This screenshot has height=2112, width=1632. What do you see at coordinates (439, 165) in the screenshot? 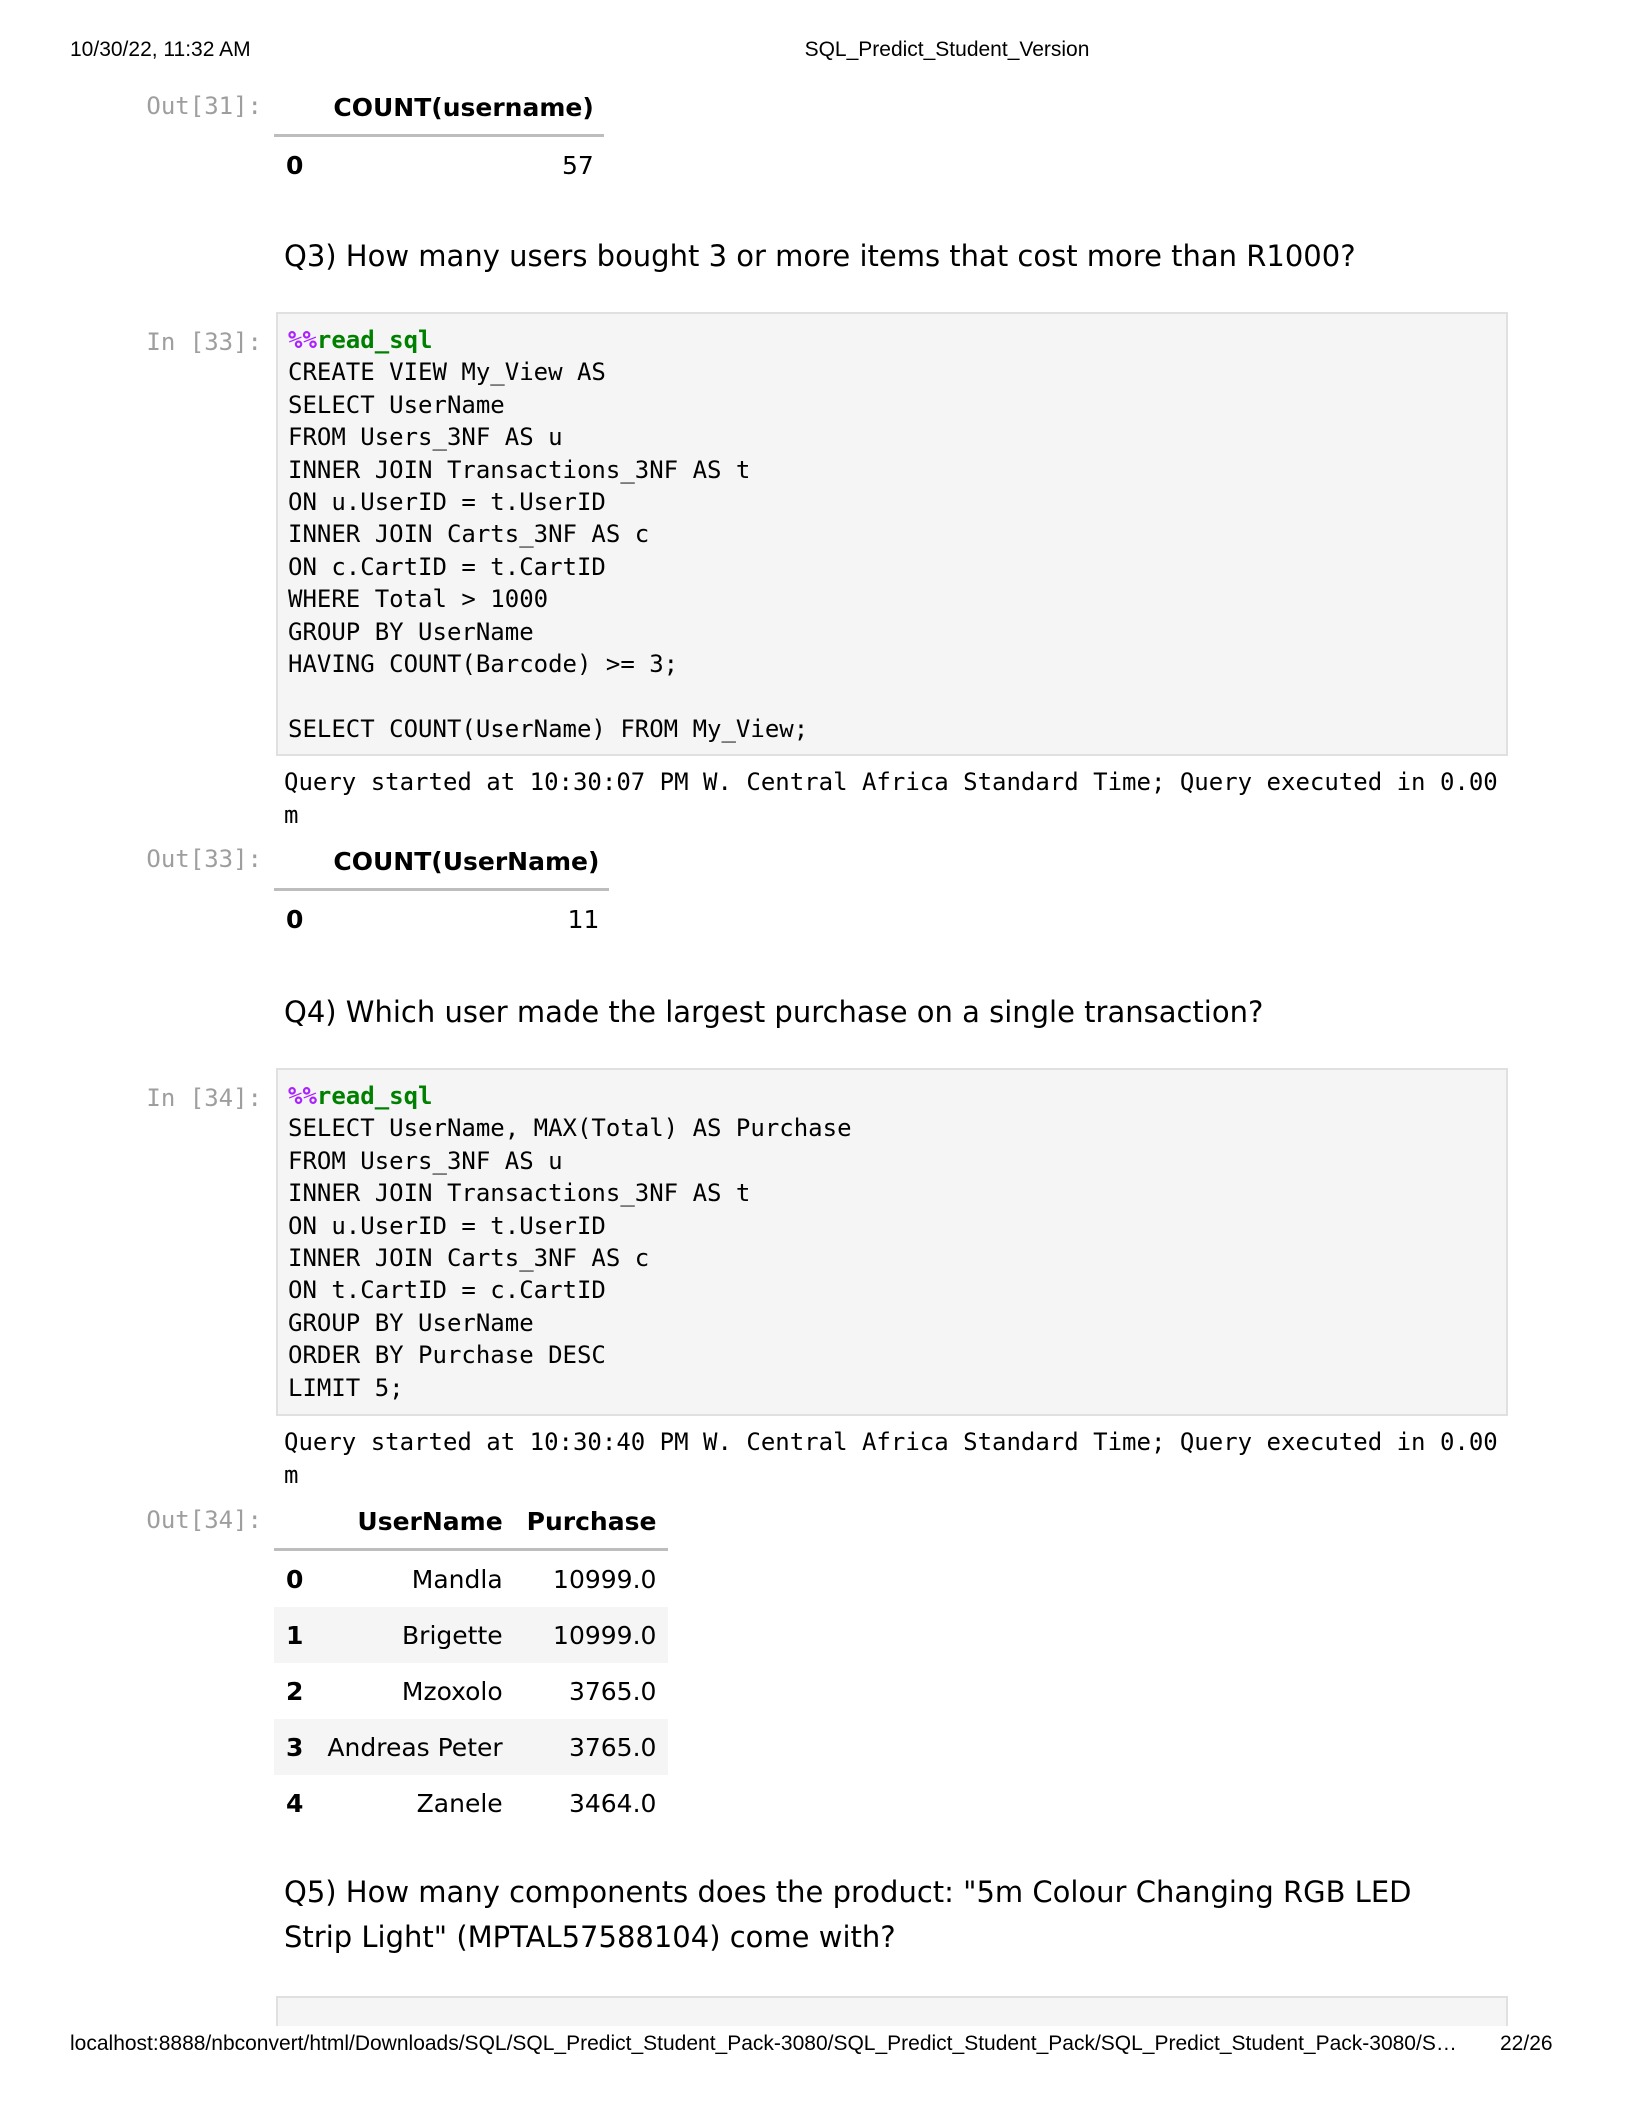
I see `table-row: 0 57` at bounding box center [439, 165].